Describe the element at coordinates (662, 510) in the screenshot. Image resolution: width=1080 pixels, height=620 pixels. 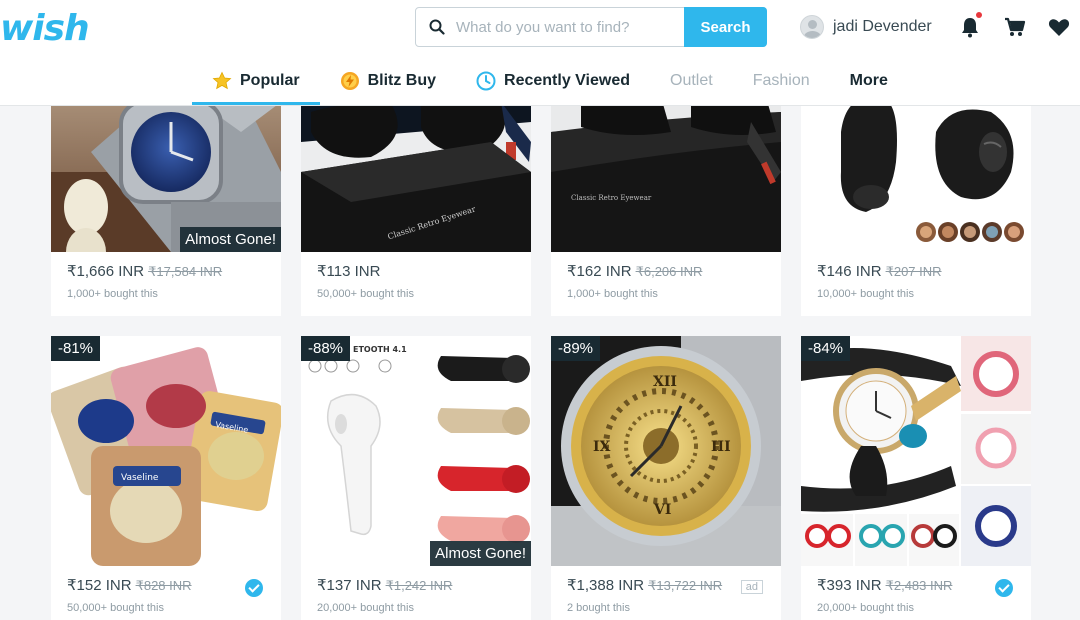
I see `svg-text: VI` at that location.